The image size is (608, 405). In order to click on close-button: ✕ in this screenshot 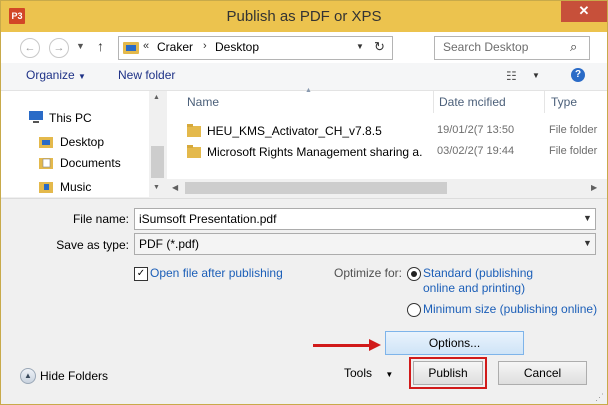, I will do `click(584, 11)`.